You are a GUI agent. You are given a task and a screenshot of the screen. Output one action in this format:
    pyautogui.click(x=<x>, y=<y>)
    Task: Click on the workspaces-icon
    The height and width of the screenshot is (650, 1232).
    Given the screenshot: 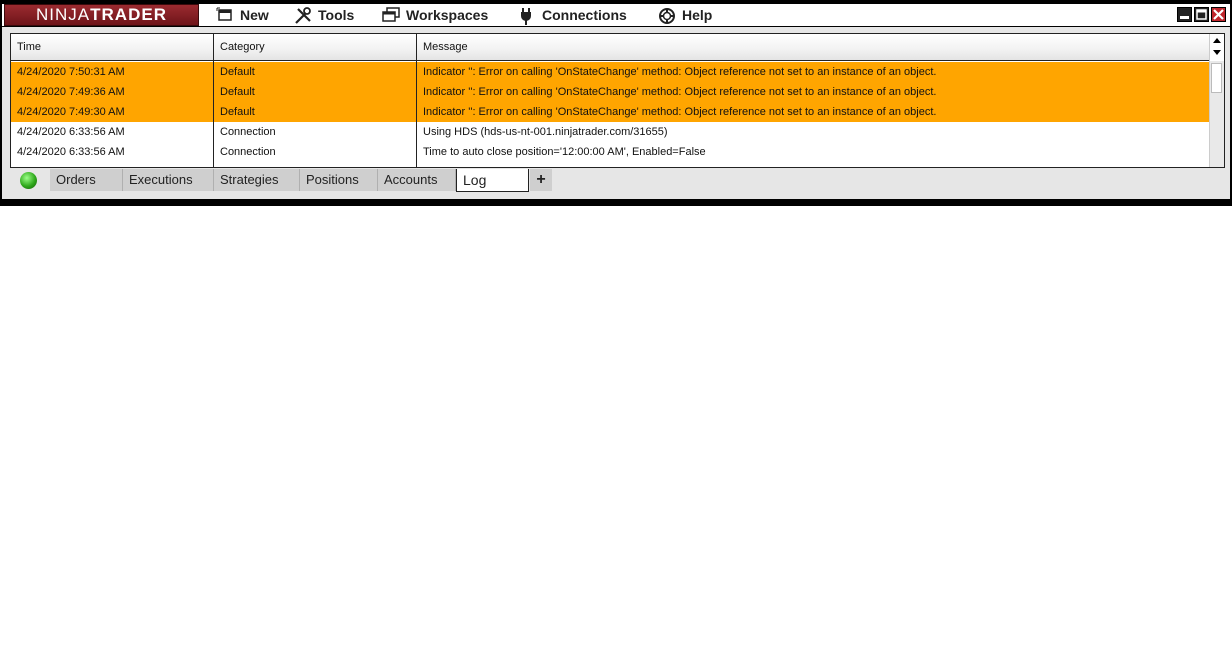 What is the action you would take?
    pyautogui.click(x=391, y=15)
    